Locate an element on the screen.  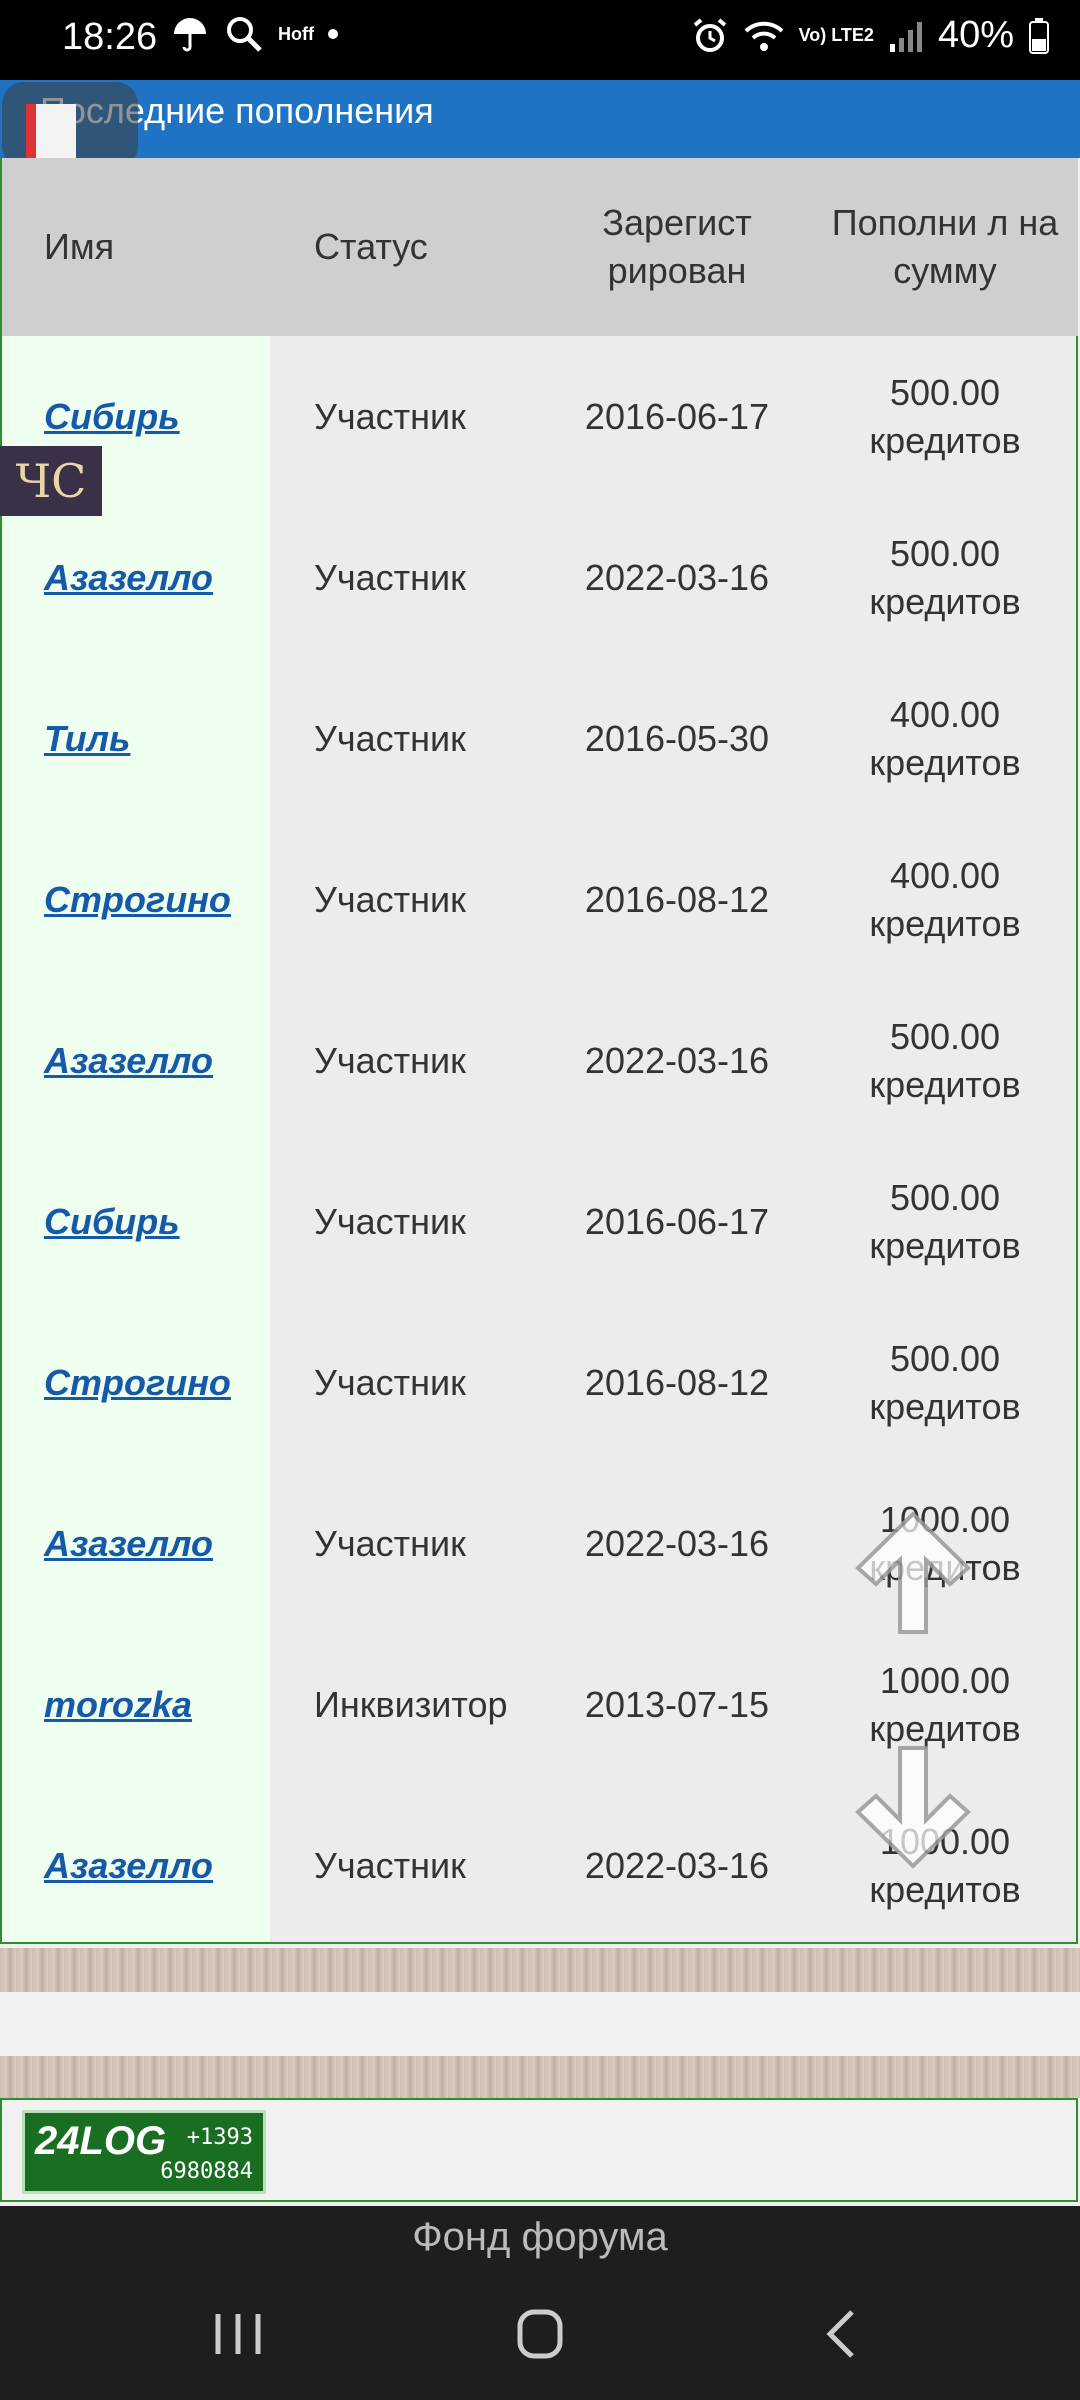
wifi-icon is located at coordinates (763, 36).